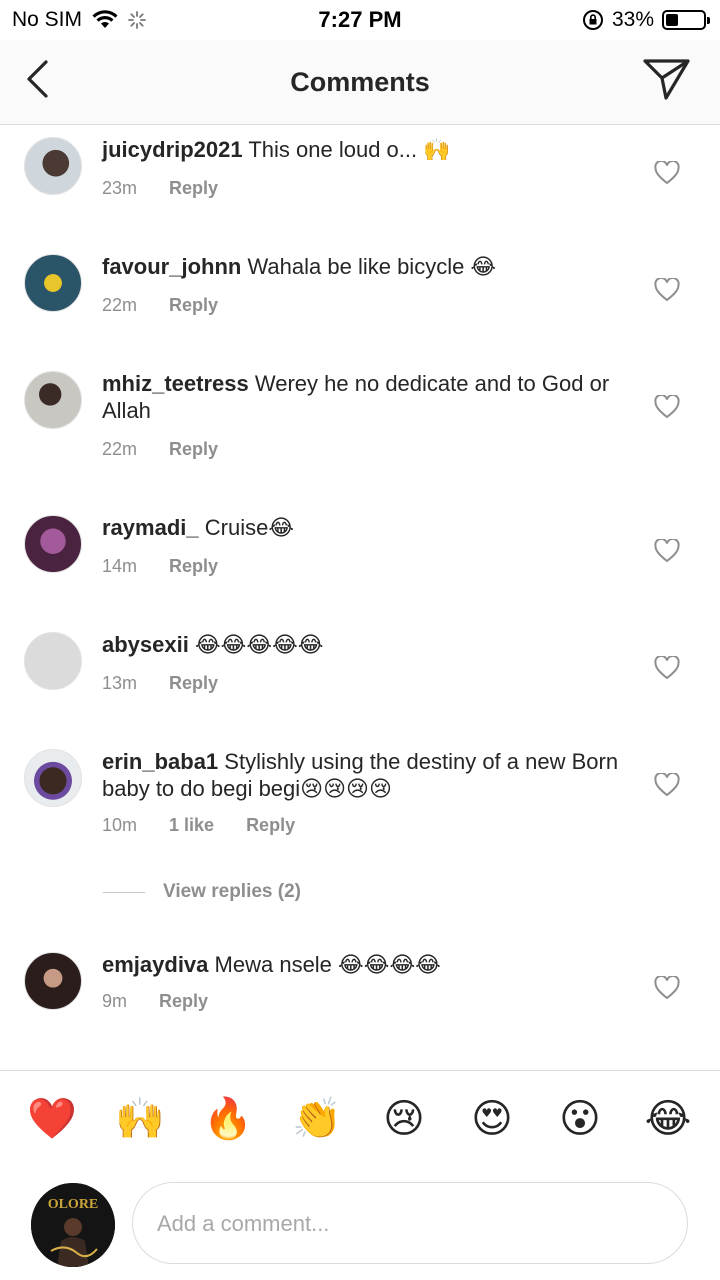  I want to click on comments-header: Comments, so click(360, 82).